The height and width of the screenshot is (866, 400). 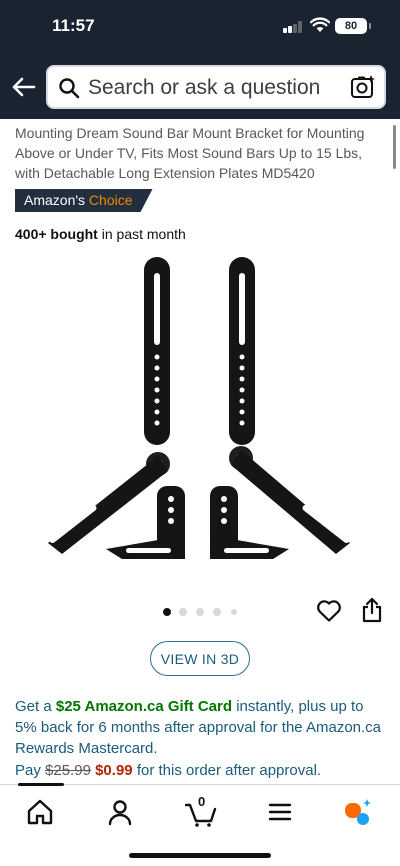 I want to click on old-price: $25.99, so click(x=68, y=770).